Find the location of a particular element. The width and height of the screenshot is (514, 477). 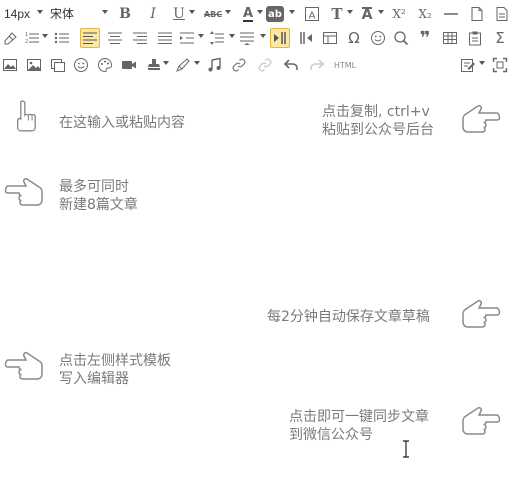

paragraph-spacing-icon is located at coordinates (247, 38).